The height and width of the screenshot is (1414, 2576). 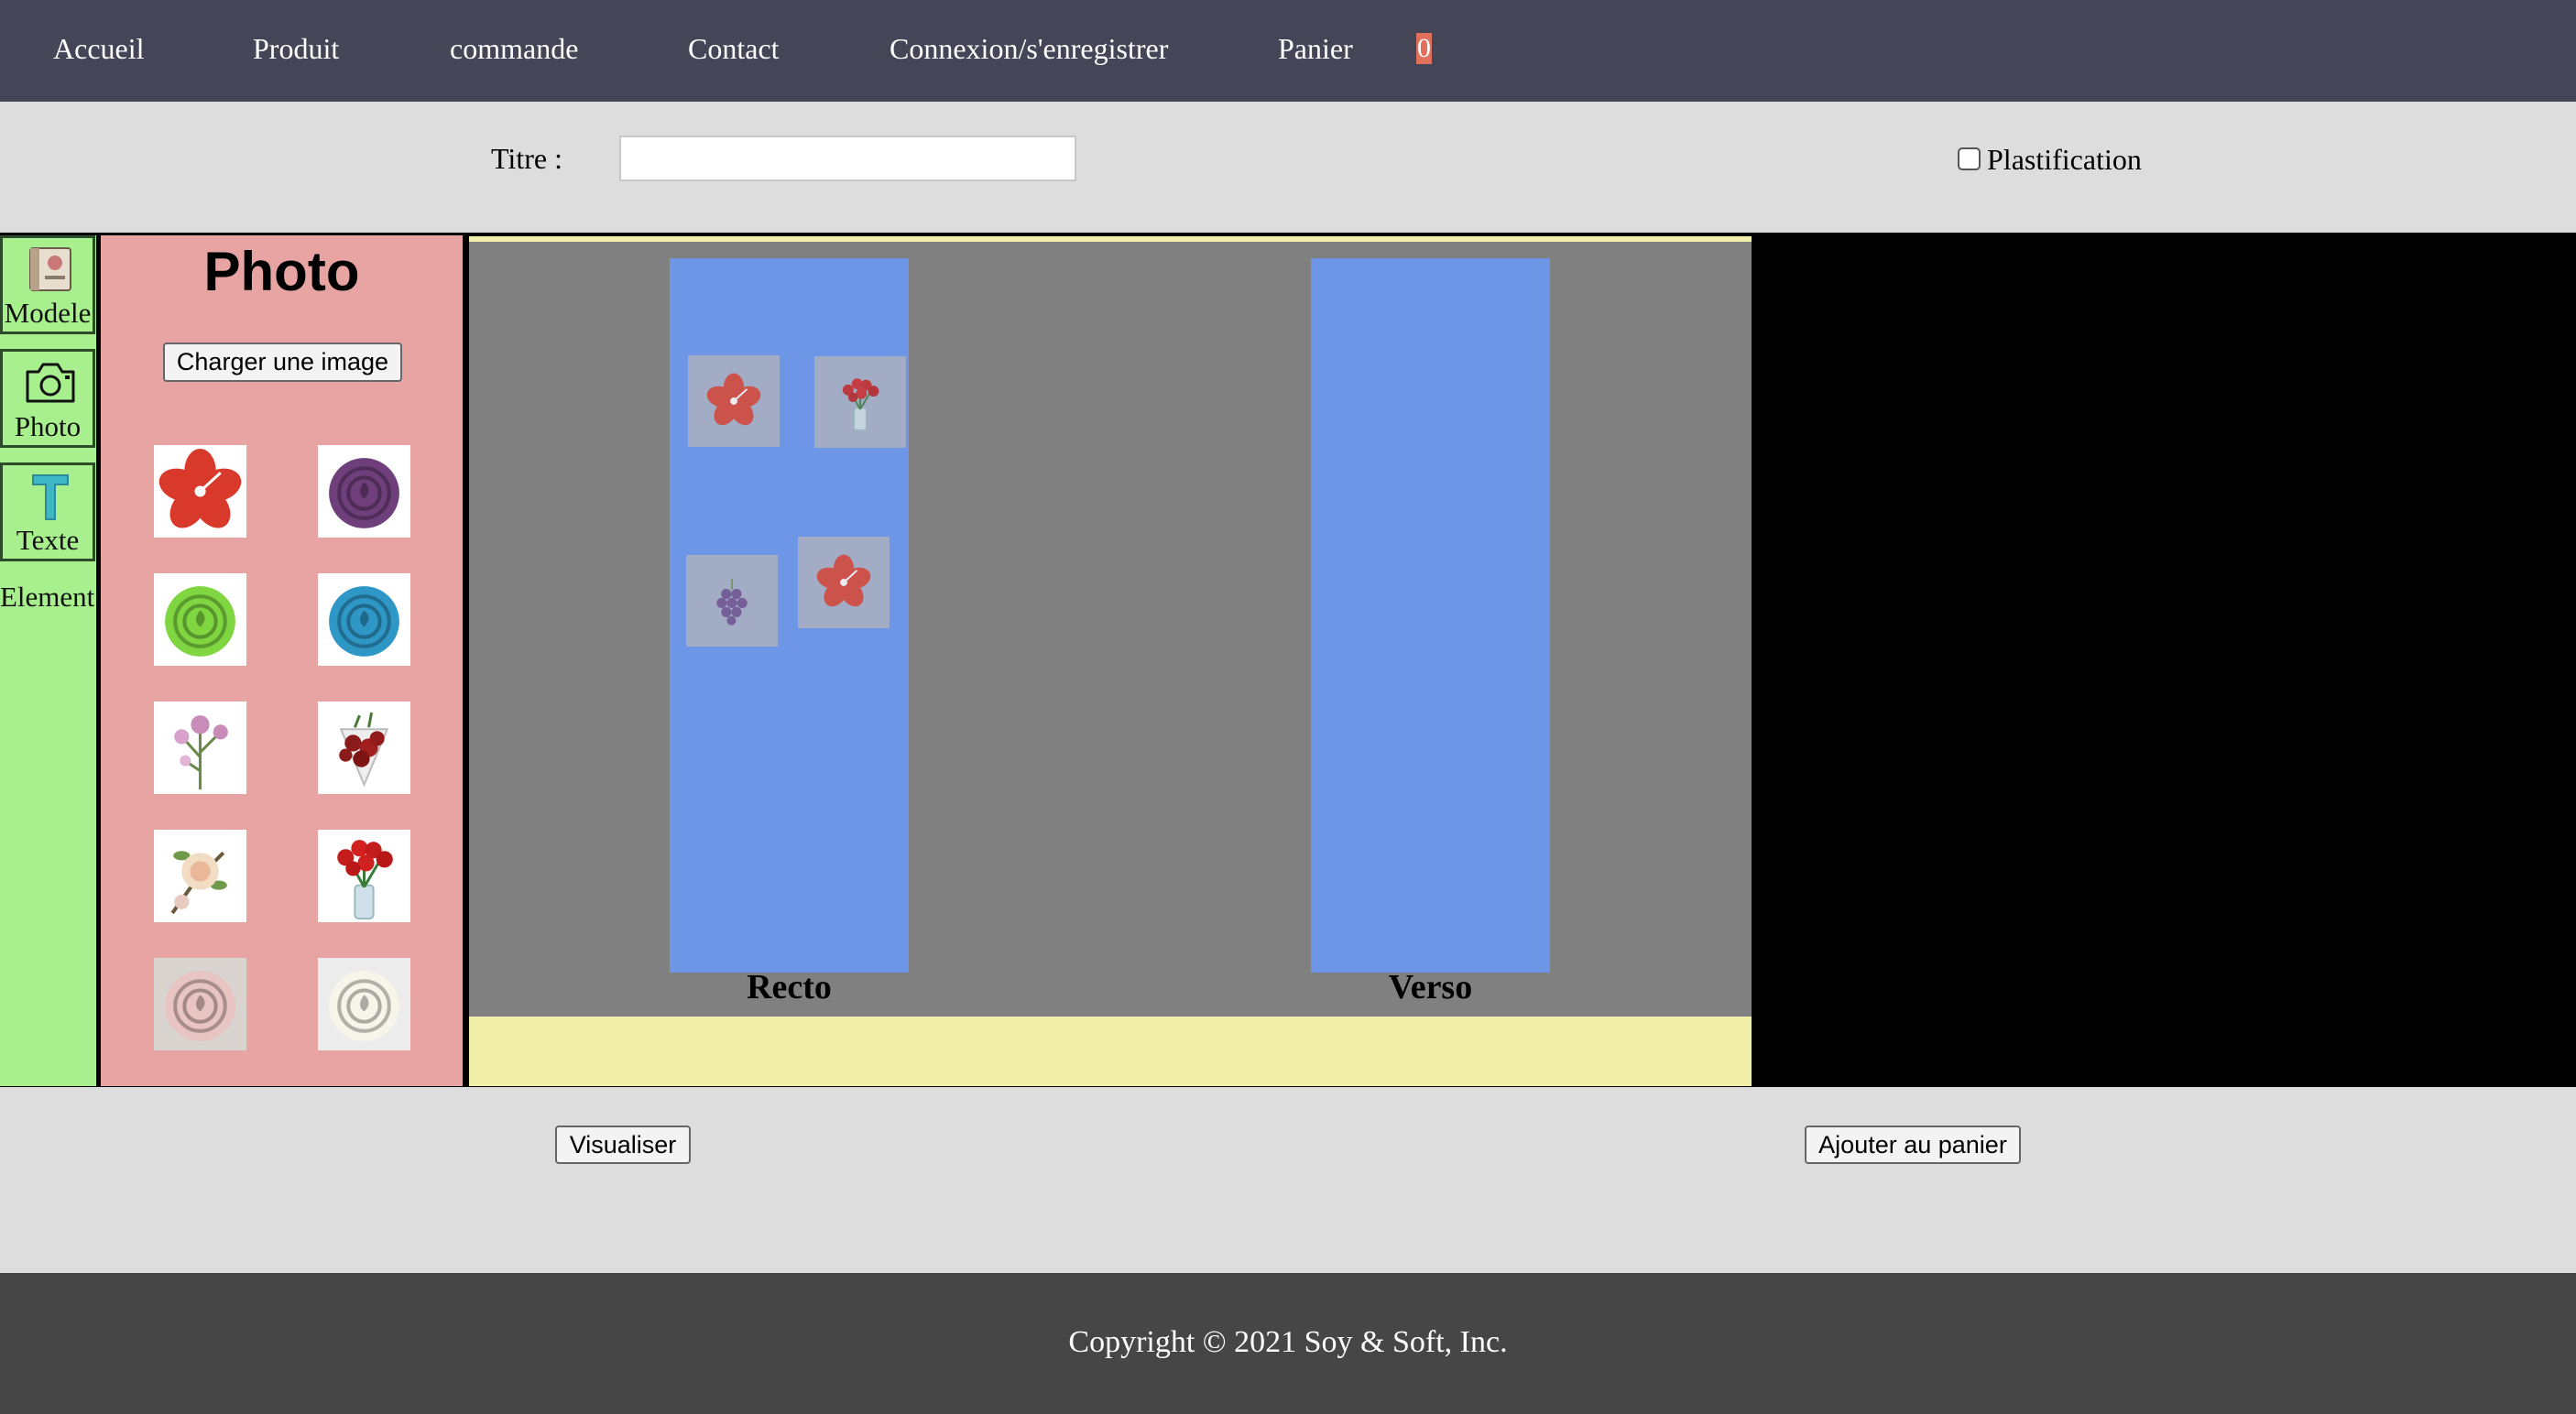 I want to click on thumb-green-rose, so click(x=200, y=619).